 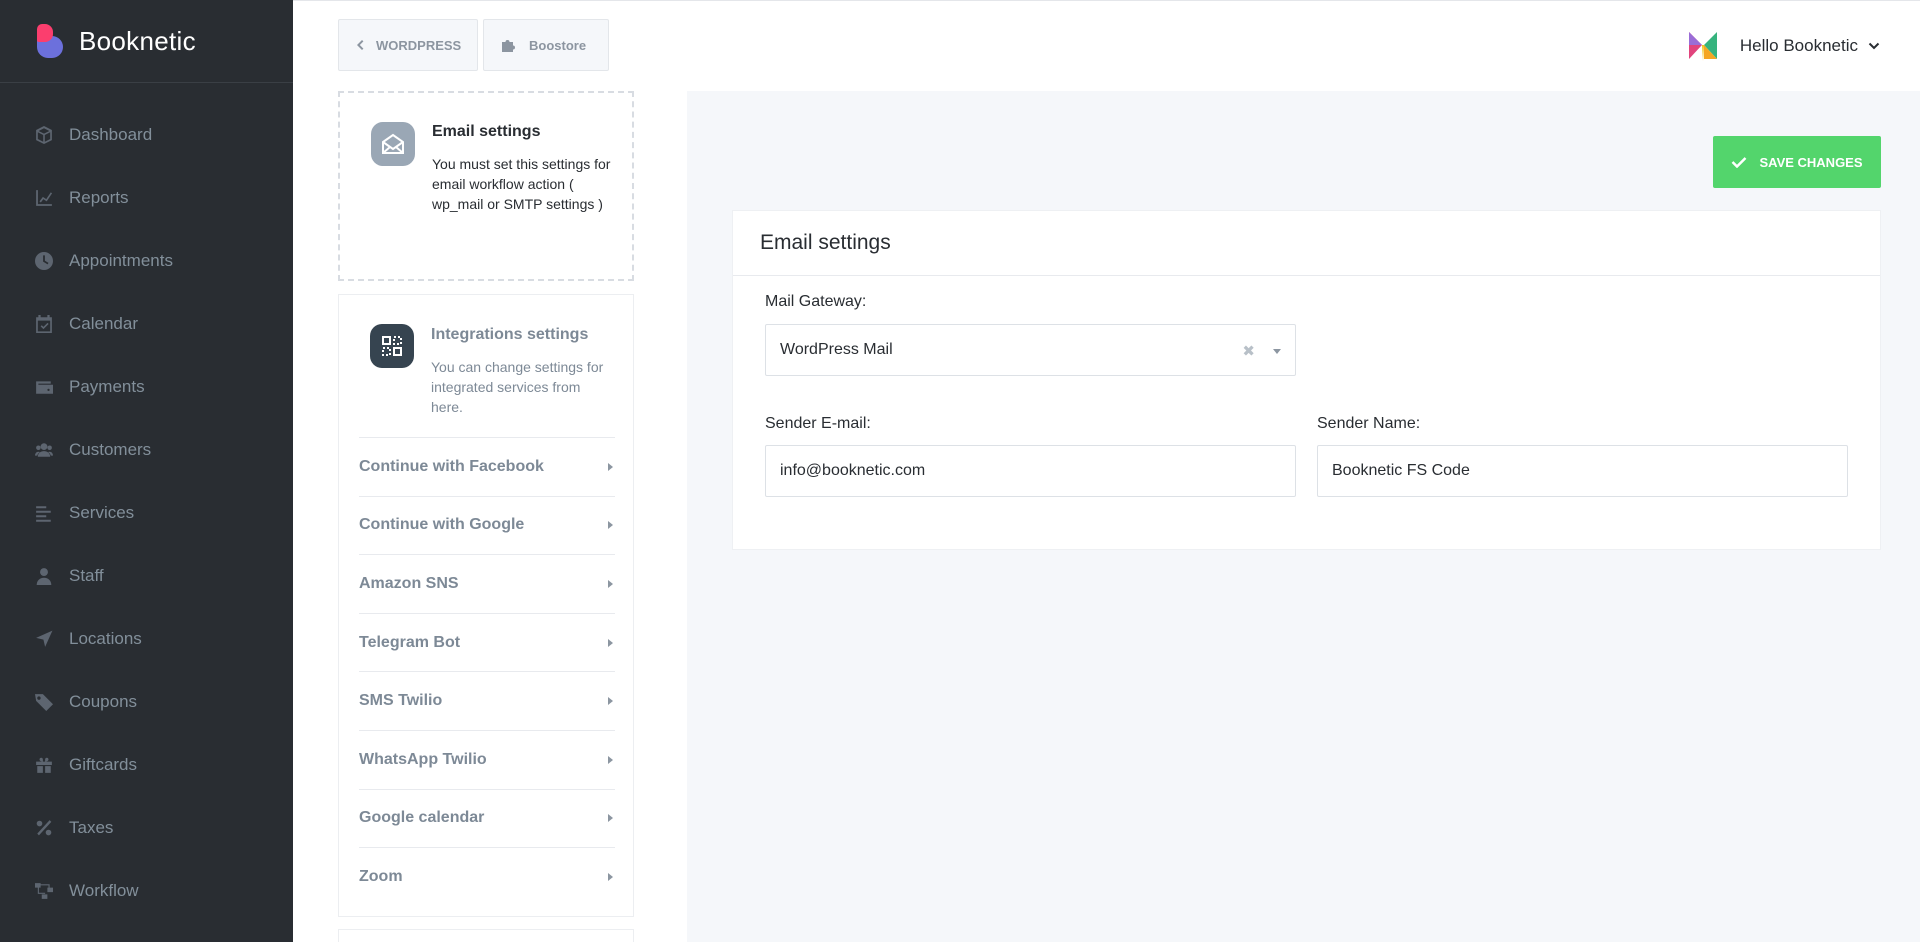 What do you see at coordinates (121, 260) in the screenshot?
I see `sidebar-item-label: Appointments` at bounding box center [121, 260].